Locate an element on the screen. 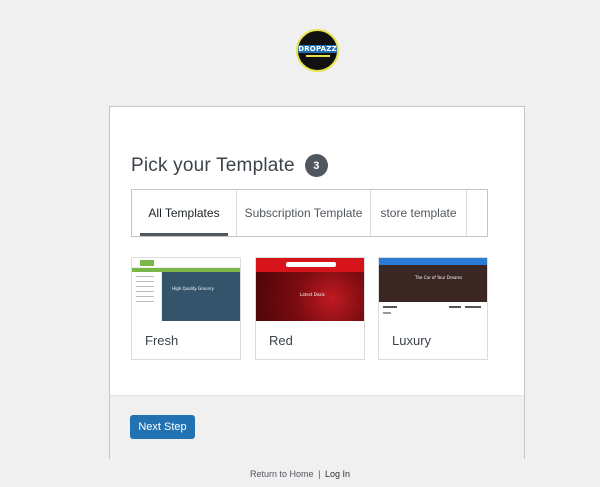 The height and width of the screenshot is (487, 600). brand-logo: DROPAZZ is located at coordinates (317, 50).